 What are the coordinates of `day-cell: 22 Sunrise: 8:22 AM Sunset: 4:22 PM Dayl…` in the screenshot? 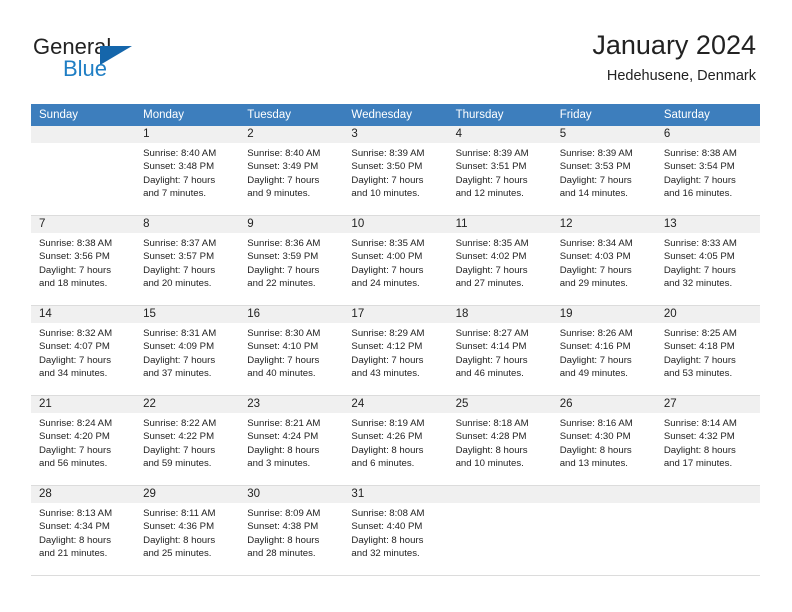 It's located at (187, 440).